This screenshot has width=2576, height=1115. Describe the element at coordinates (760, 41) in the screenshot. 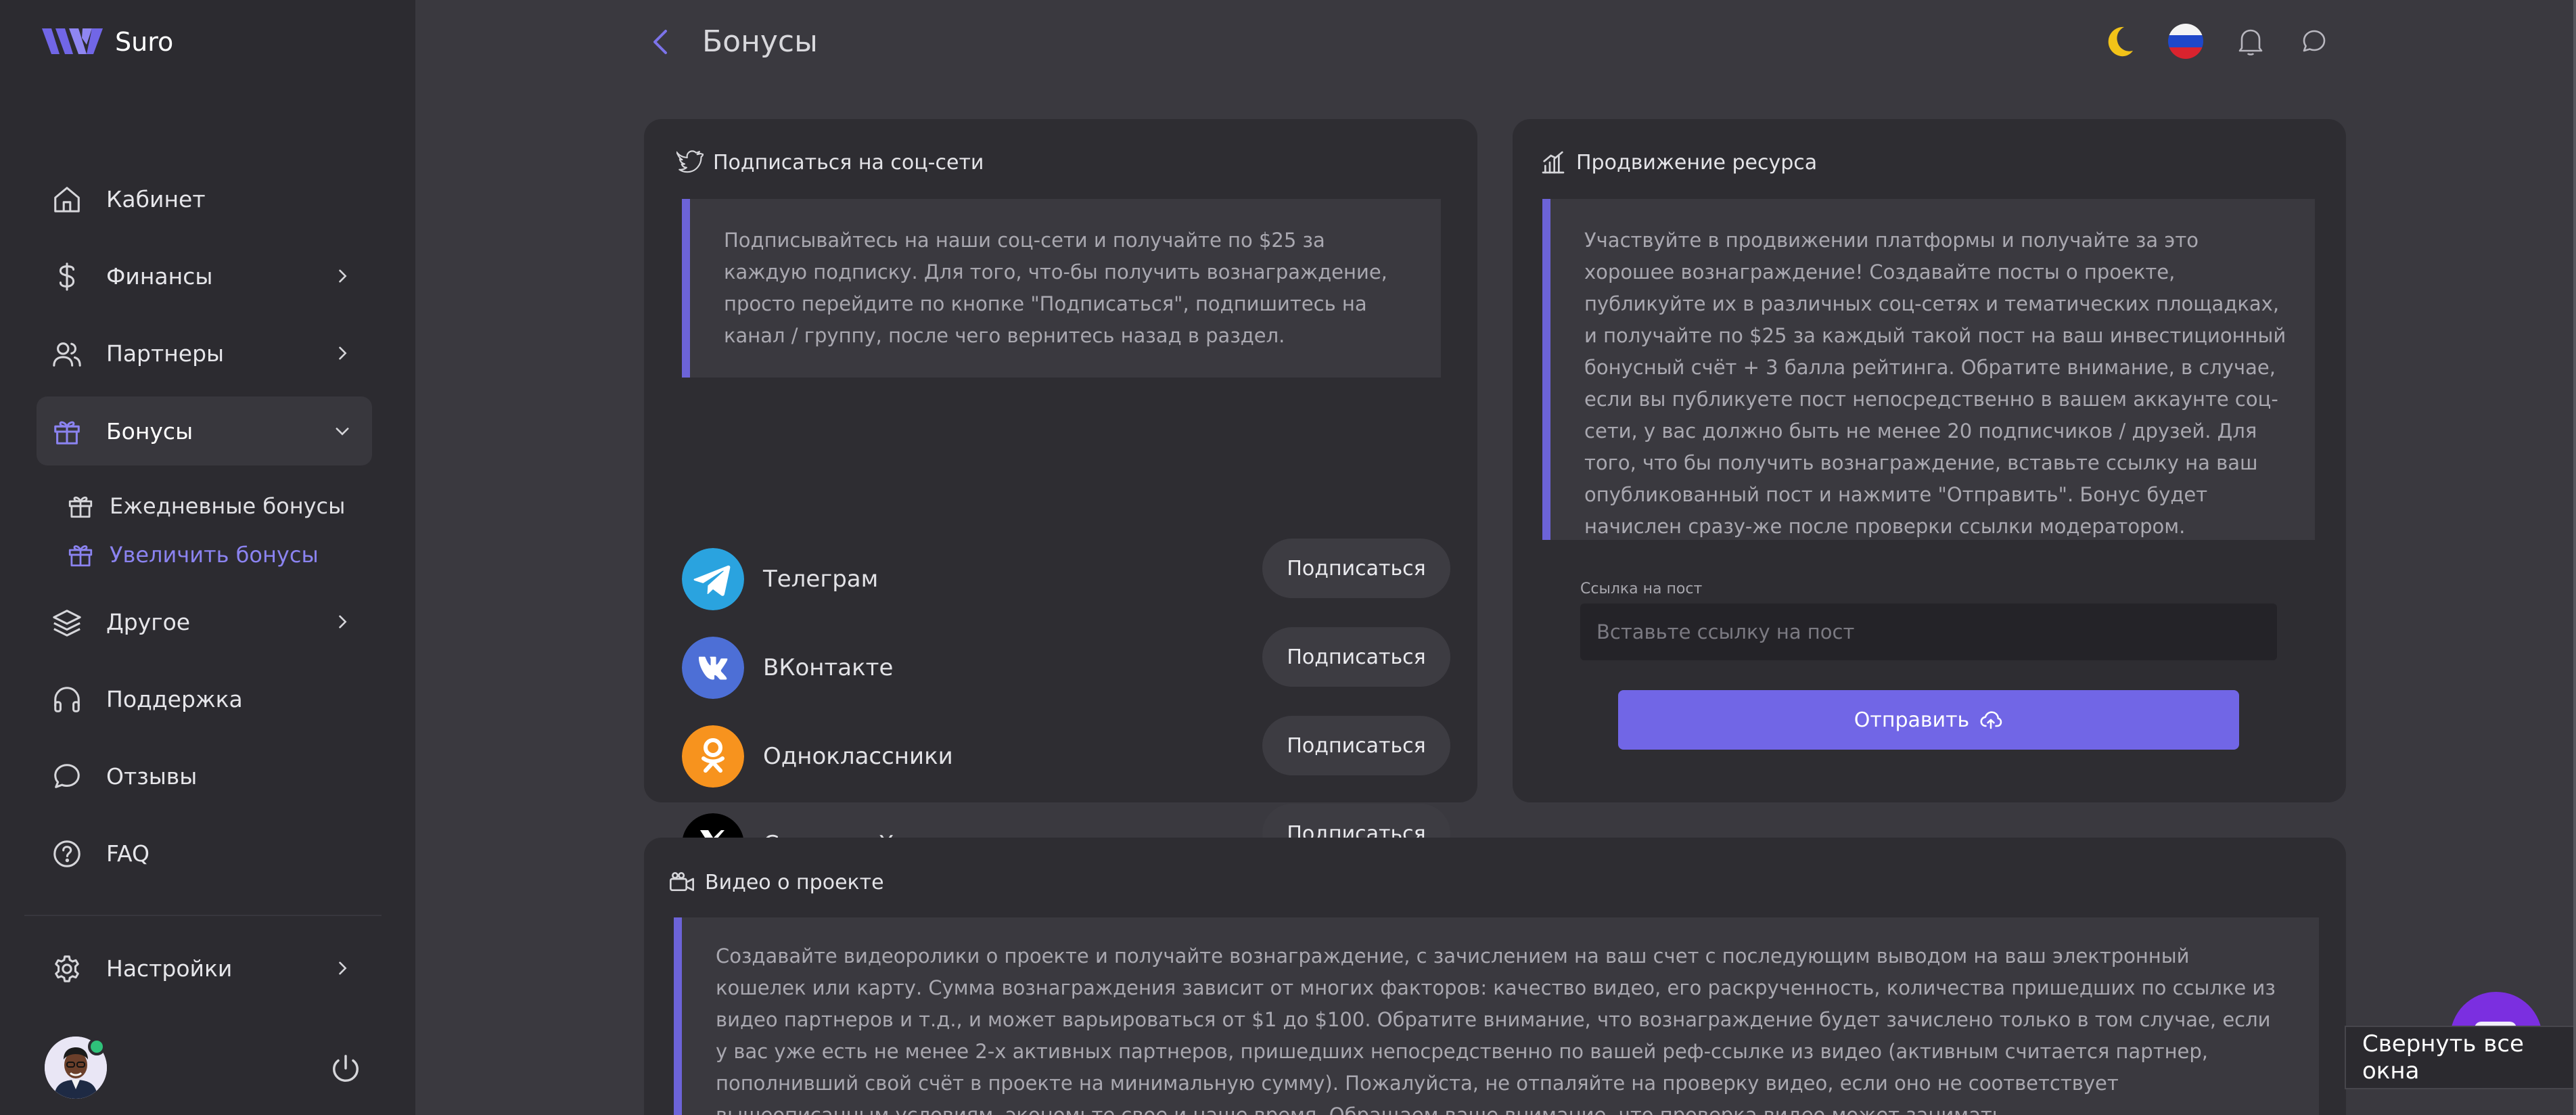

I see `page-title: Бонусы` at that location.